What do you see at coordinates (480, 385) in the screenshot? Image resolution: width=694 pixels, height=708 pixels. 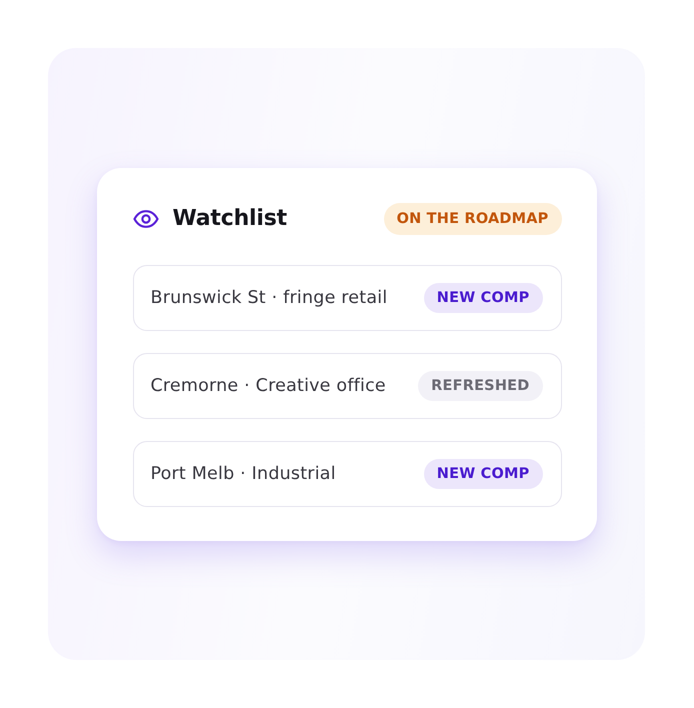 I see `status-badge: REFRESHED` at bounding box center [480, 385].